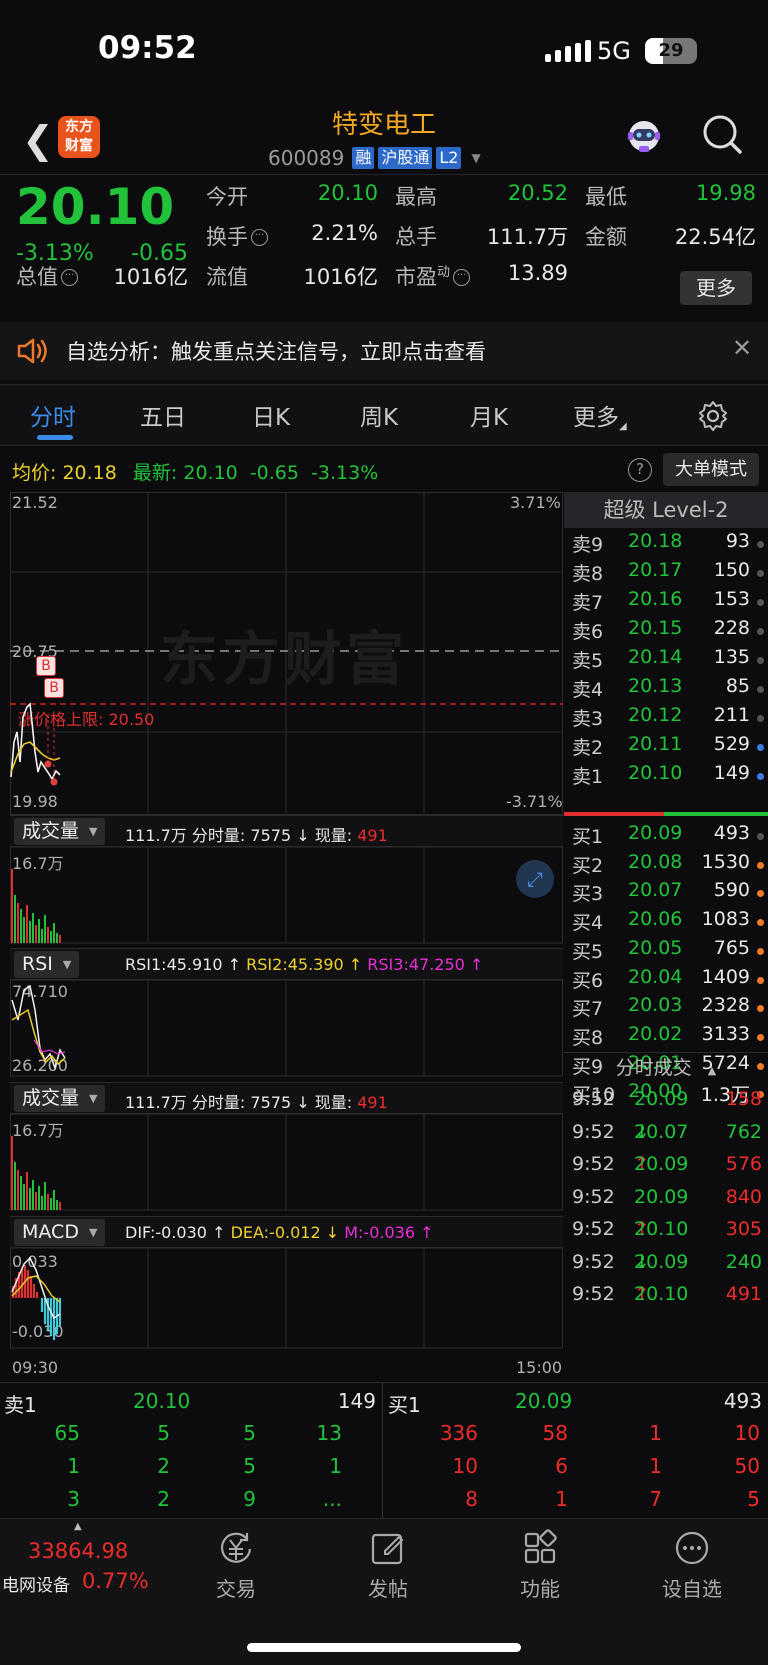 This screenshot has height=1665, width=768. I want to click on tab-intraday: 分时, so click(53, 415).